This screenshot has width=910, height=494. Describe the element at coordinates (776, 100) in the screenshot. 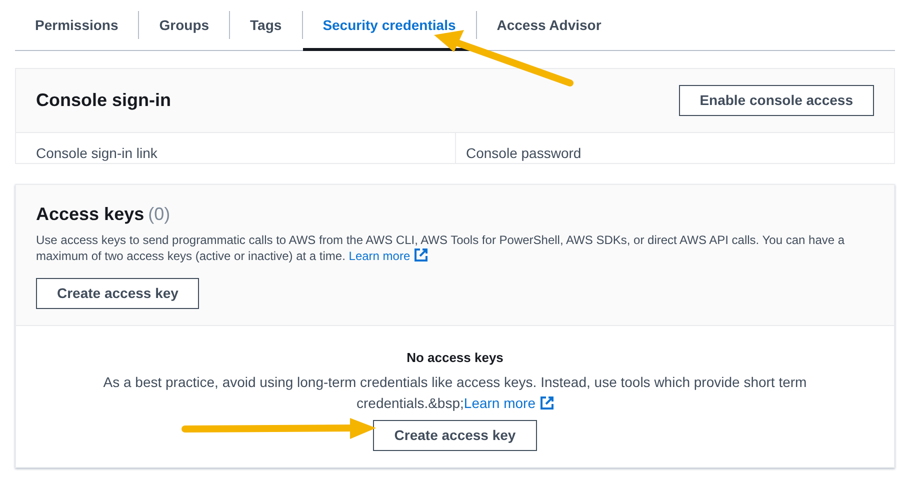

I see `enable-console-access-button: Enable console access` at that location.